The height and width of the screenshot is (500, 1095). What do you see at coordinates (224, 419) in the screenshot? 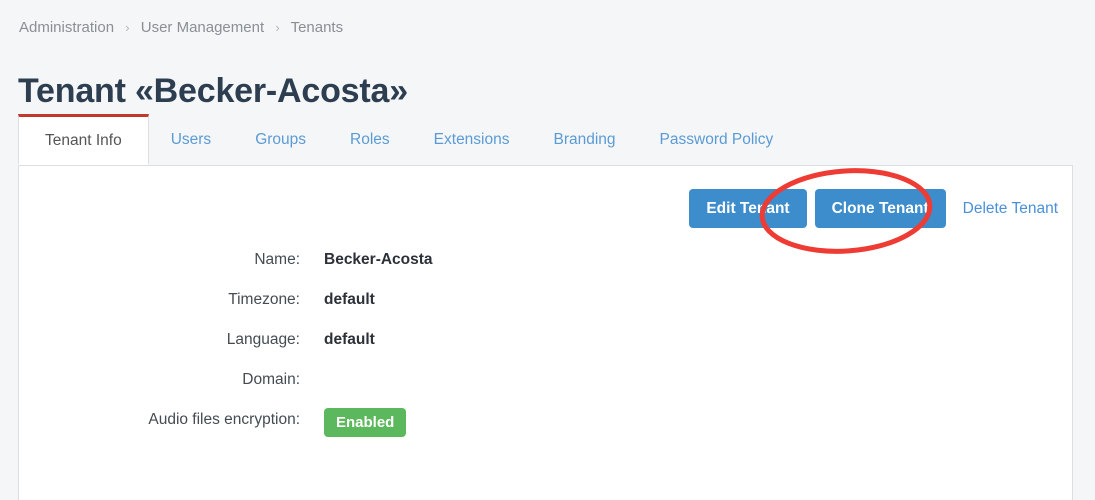
I see `detail-label: Audio files encryption:` at bounding box center [224, 419].